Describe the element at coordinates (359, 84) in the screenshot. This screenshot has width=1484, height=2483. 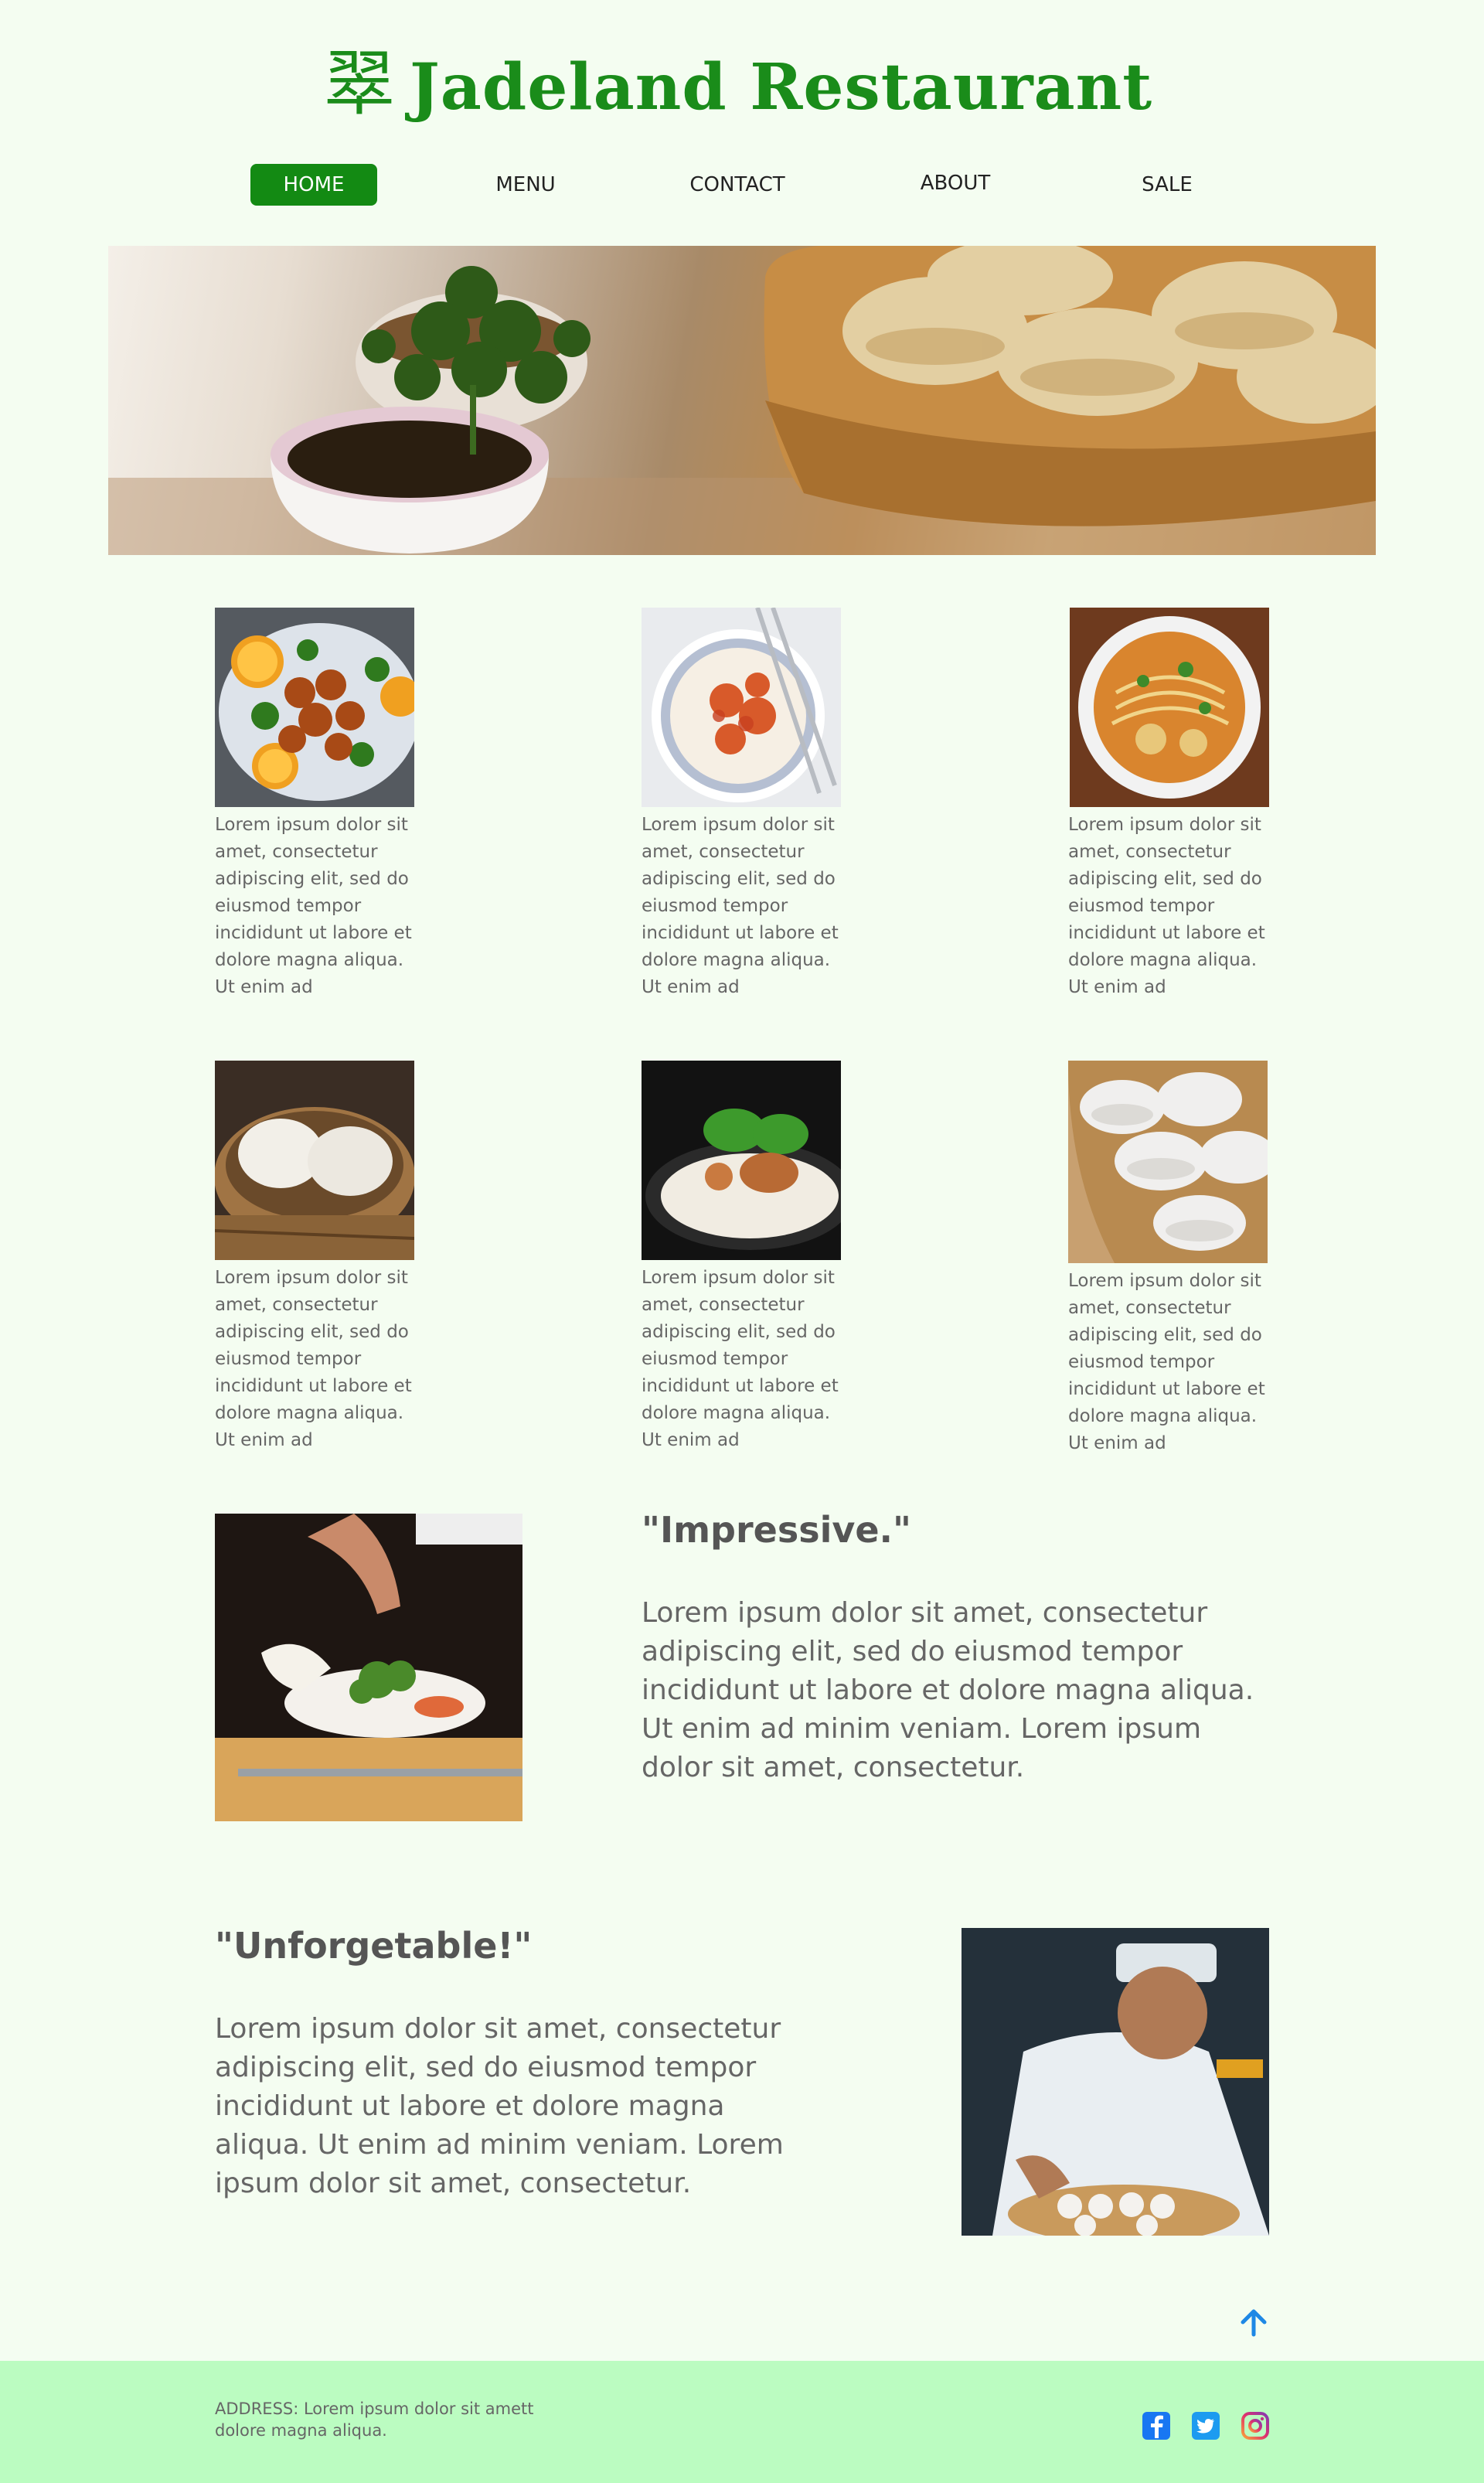
I see `logo-glyph: 翠` at that location.